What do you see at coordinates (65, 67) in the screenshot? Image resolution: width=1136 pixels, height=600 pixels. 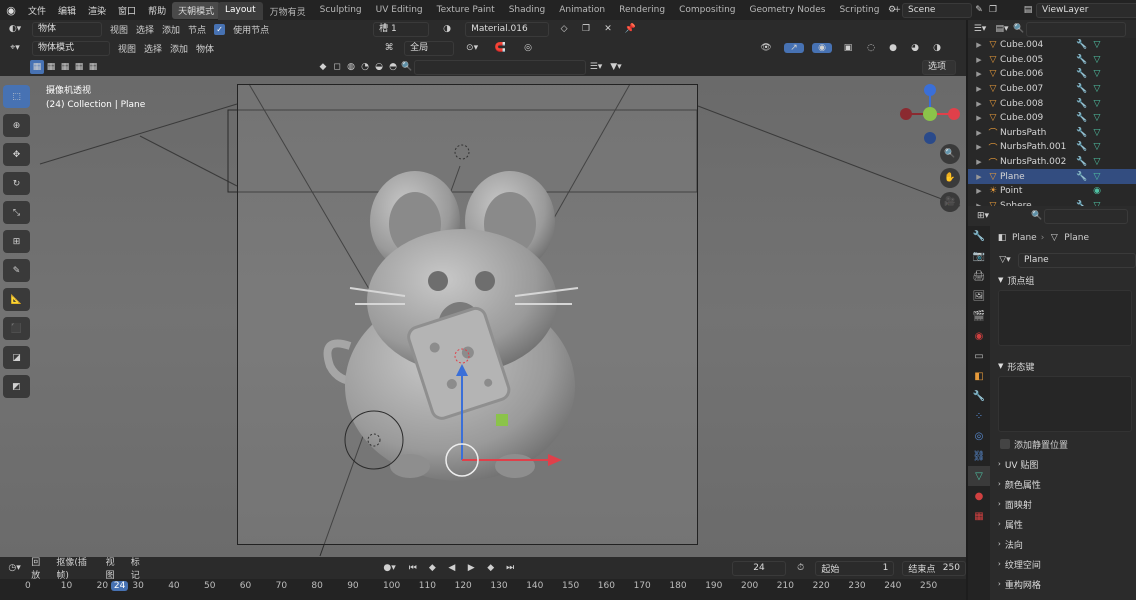 I see `select-subtract-icon: ▦` at bounding box center [65, 67].